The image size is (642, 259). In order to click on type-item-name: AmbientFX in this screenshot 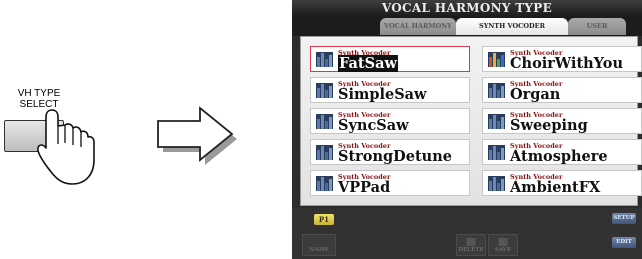, I will do `click(555, 187)`.